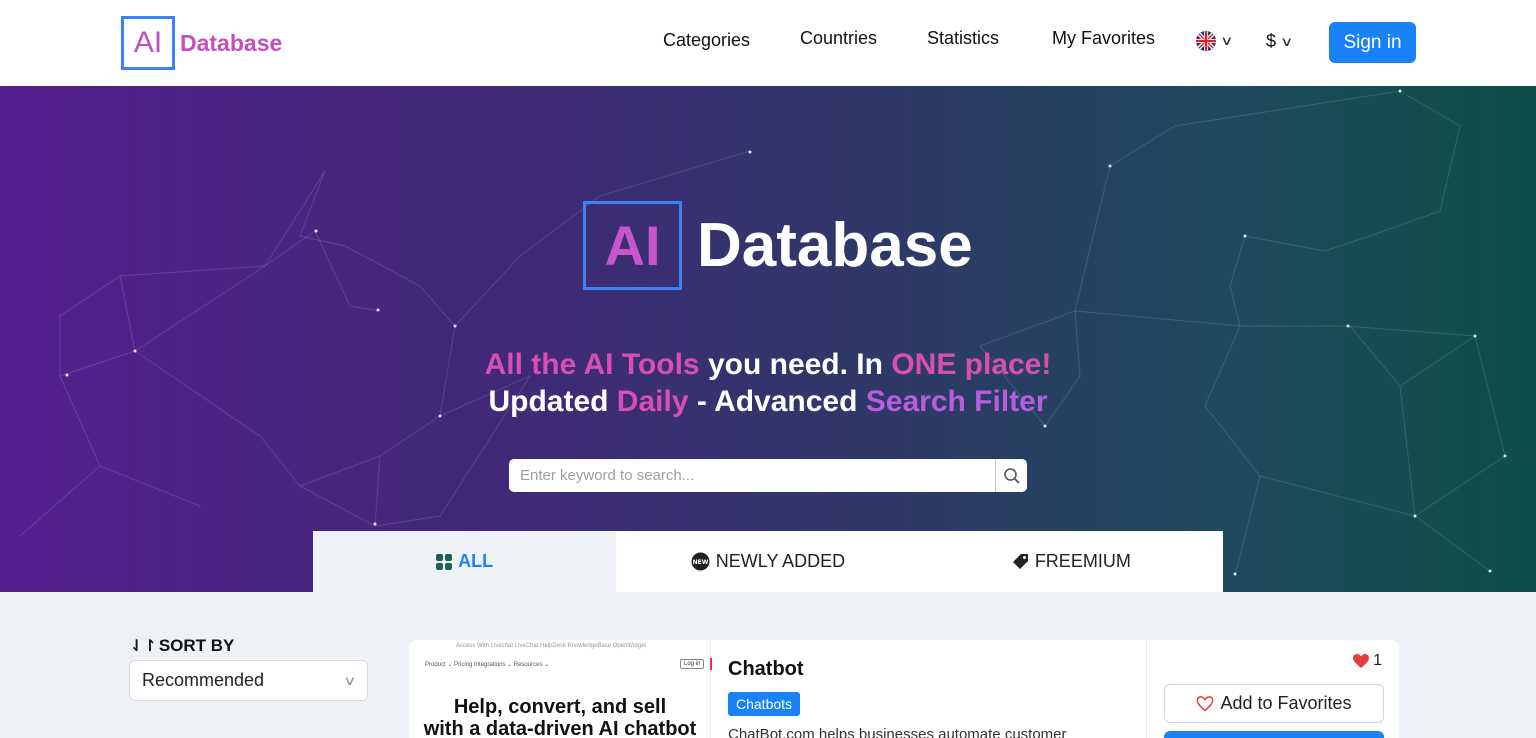  Describe the element at coordinates (632, 245) in the screenshot. I see `hero-logo-mark: AI` at that location.